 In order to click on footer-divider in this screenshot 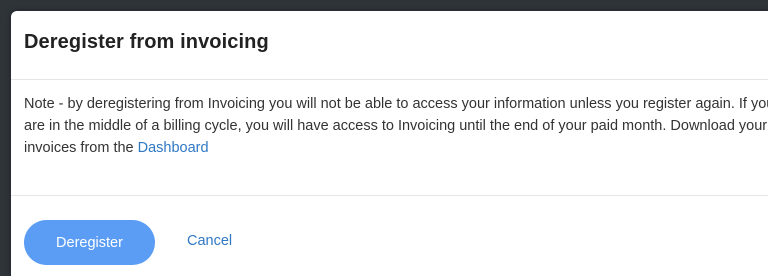, I will do `click(389, 195)`.